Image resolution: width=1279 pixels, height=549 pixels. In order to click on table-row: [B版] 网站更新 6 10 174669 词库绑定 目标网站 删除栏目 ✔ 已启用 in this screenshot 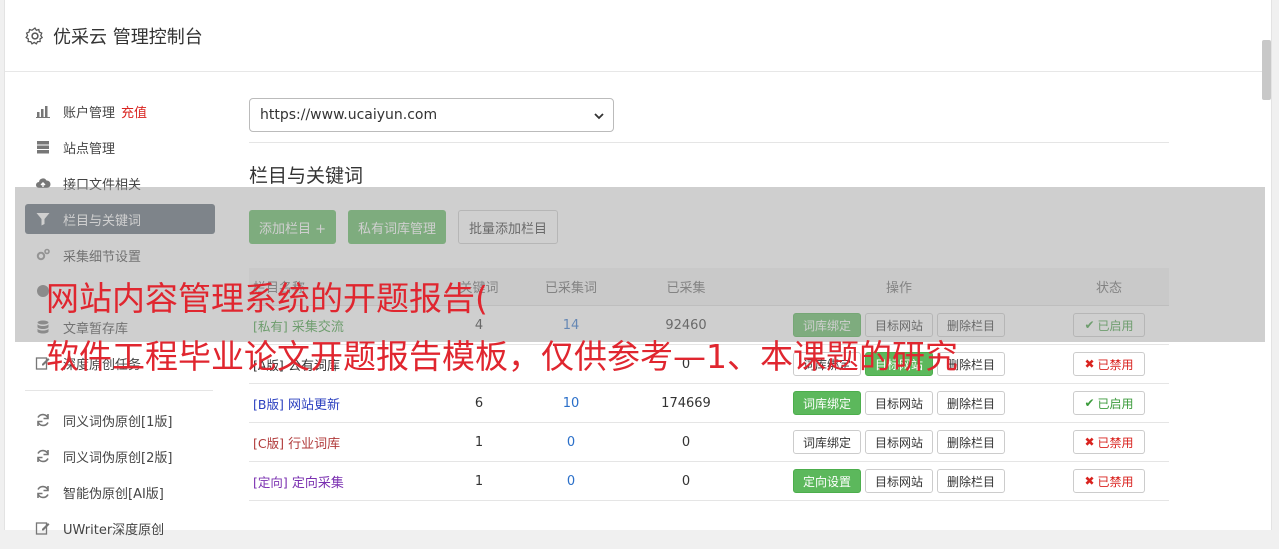, I will do `click(709, 403)`.